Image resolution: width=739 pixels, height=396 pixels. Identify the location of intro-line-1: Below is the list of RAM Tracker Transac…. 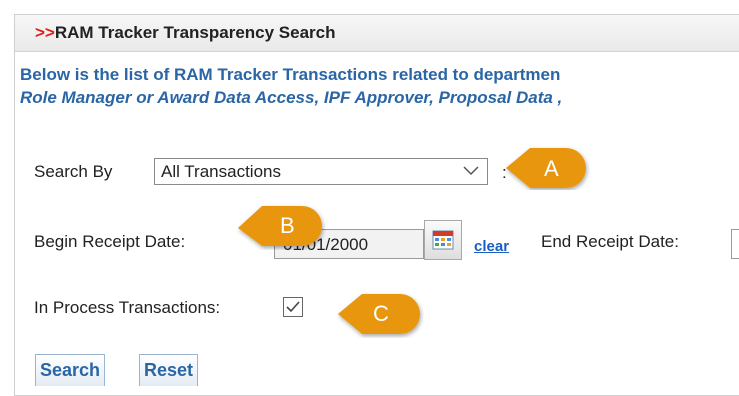
(290, 74).